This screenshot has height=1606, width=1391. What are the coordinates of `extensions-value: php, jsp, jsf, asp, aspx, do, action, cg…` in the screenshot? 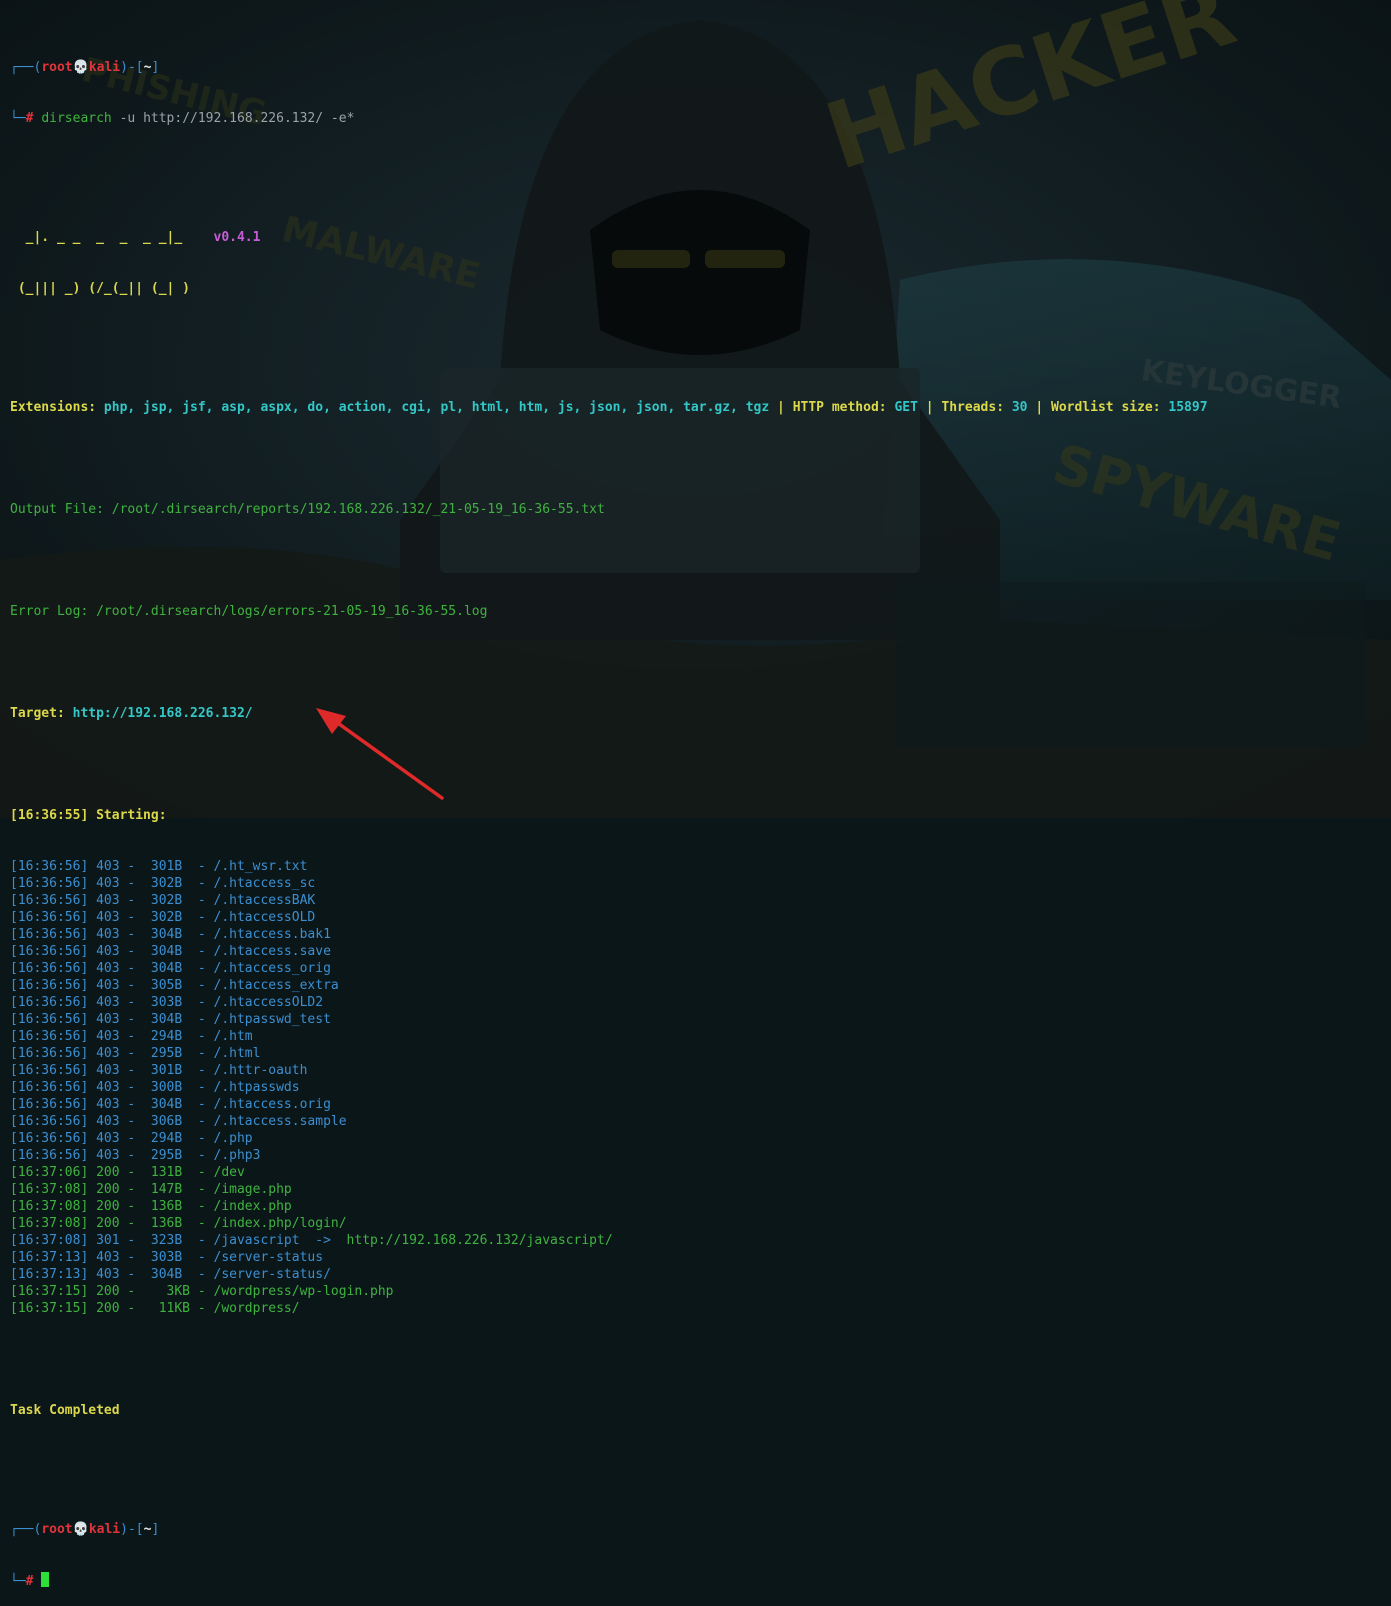 It's located at (436, 407).